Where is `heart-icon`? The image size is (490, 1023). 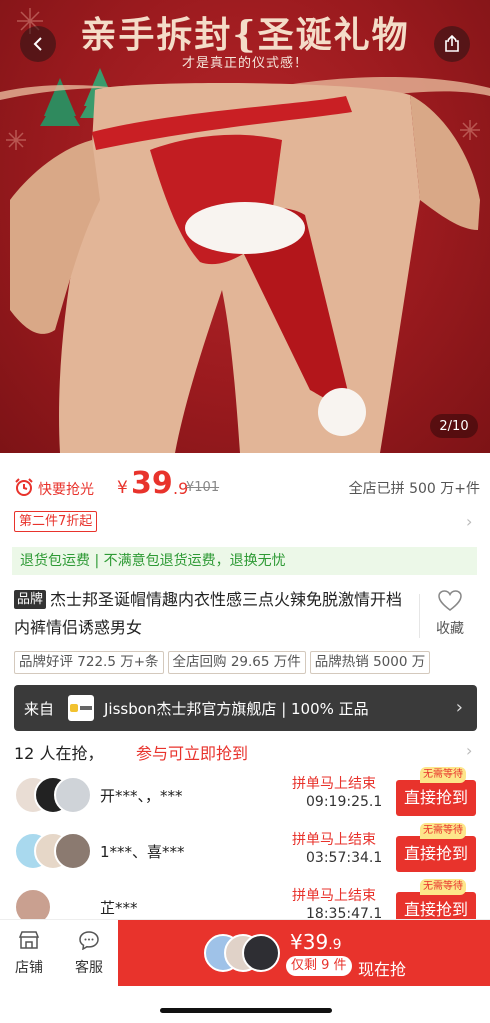 heart-icon is located at coordinates (450, 600).